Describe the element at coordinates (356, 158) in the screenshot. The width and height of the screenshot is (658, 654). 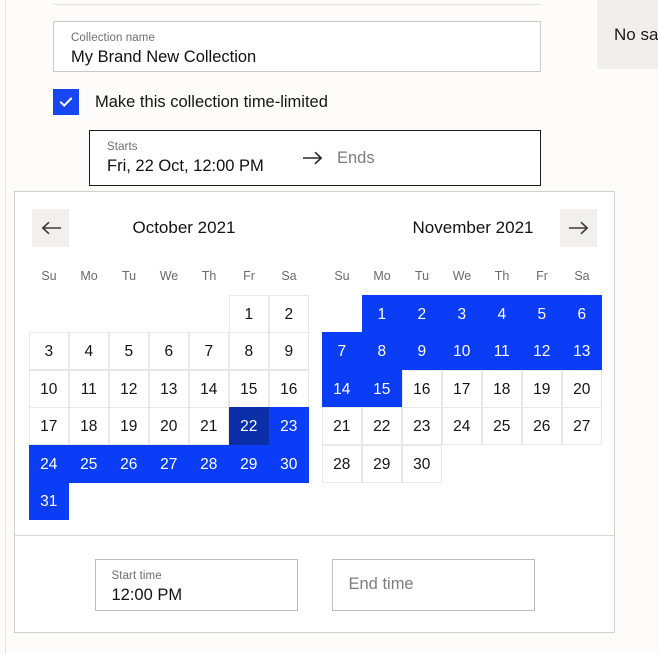
I see `range-end-placeholder: Ends` at that location.